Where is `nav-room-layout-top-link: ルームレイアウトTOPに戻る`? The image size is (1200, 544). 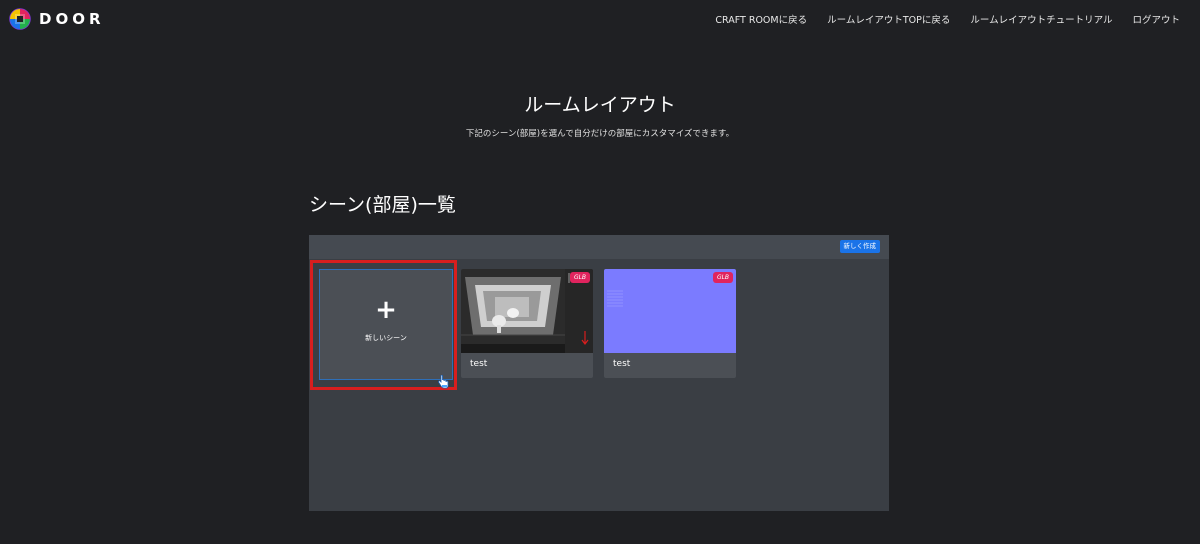 nav-room-layout-top-link: ルームレイアウトTOPに戻る is located at coordinates (888, 19).